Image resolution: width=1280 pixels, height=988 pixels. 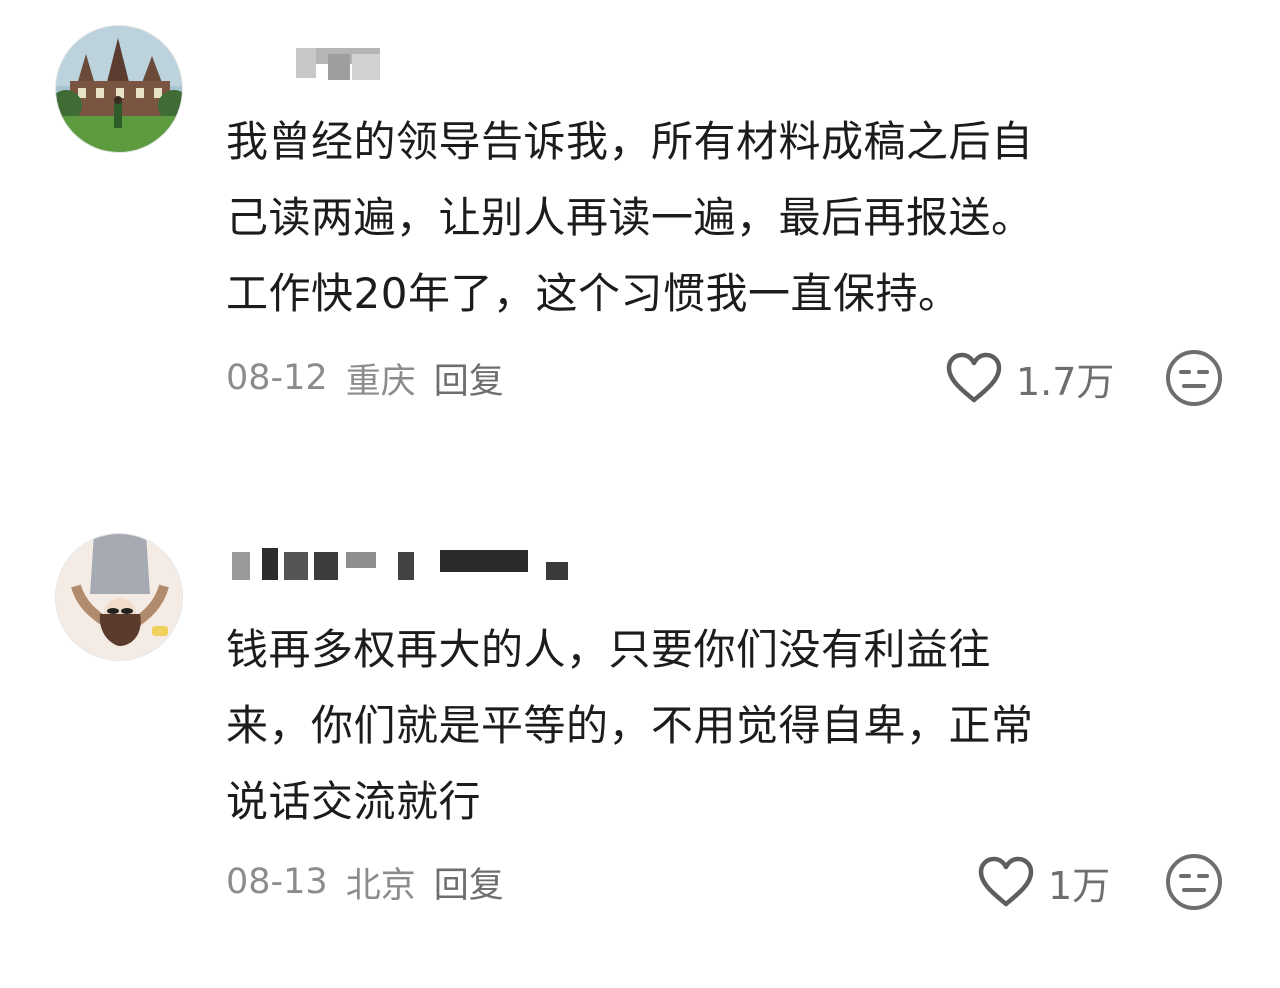 I want to click on like-count: 1万, so click(x=1079, y=885).